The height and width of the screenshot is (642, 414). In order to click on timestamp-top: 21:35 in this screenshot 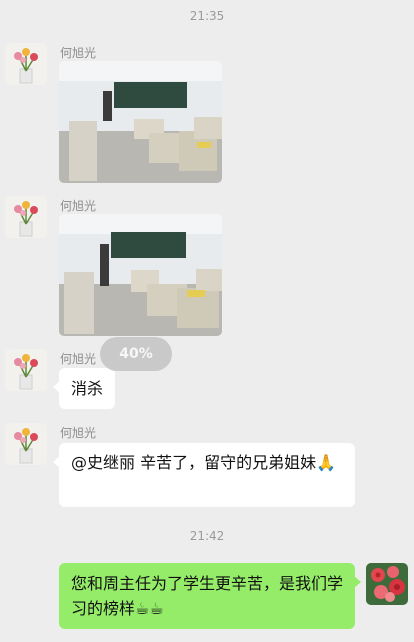, I will do `click(207, 16)`.